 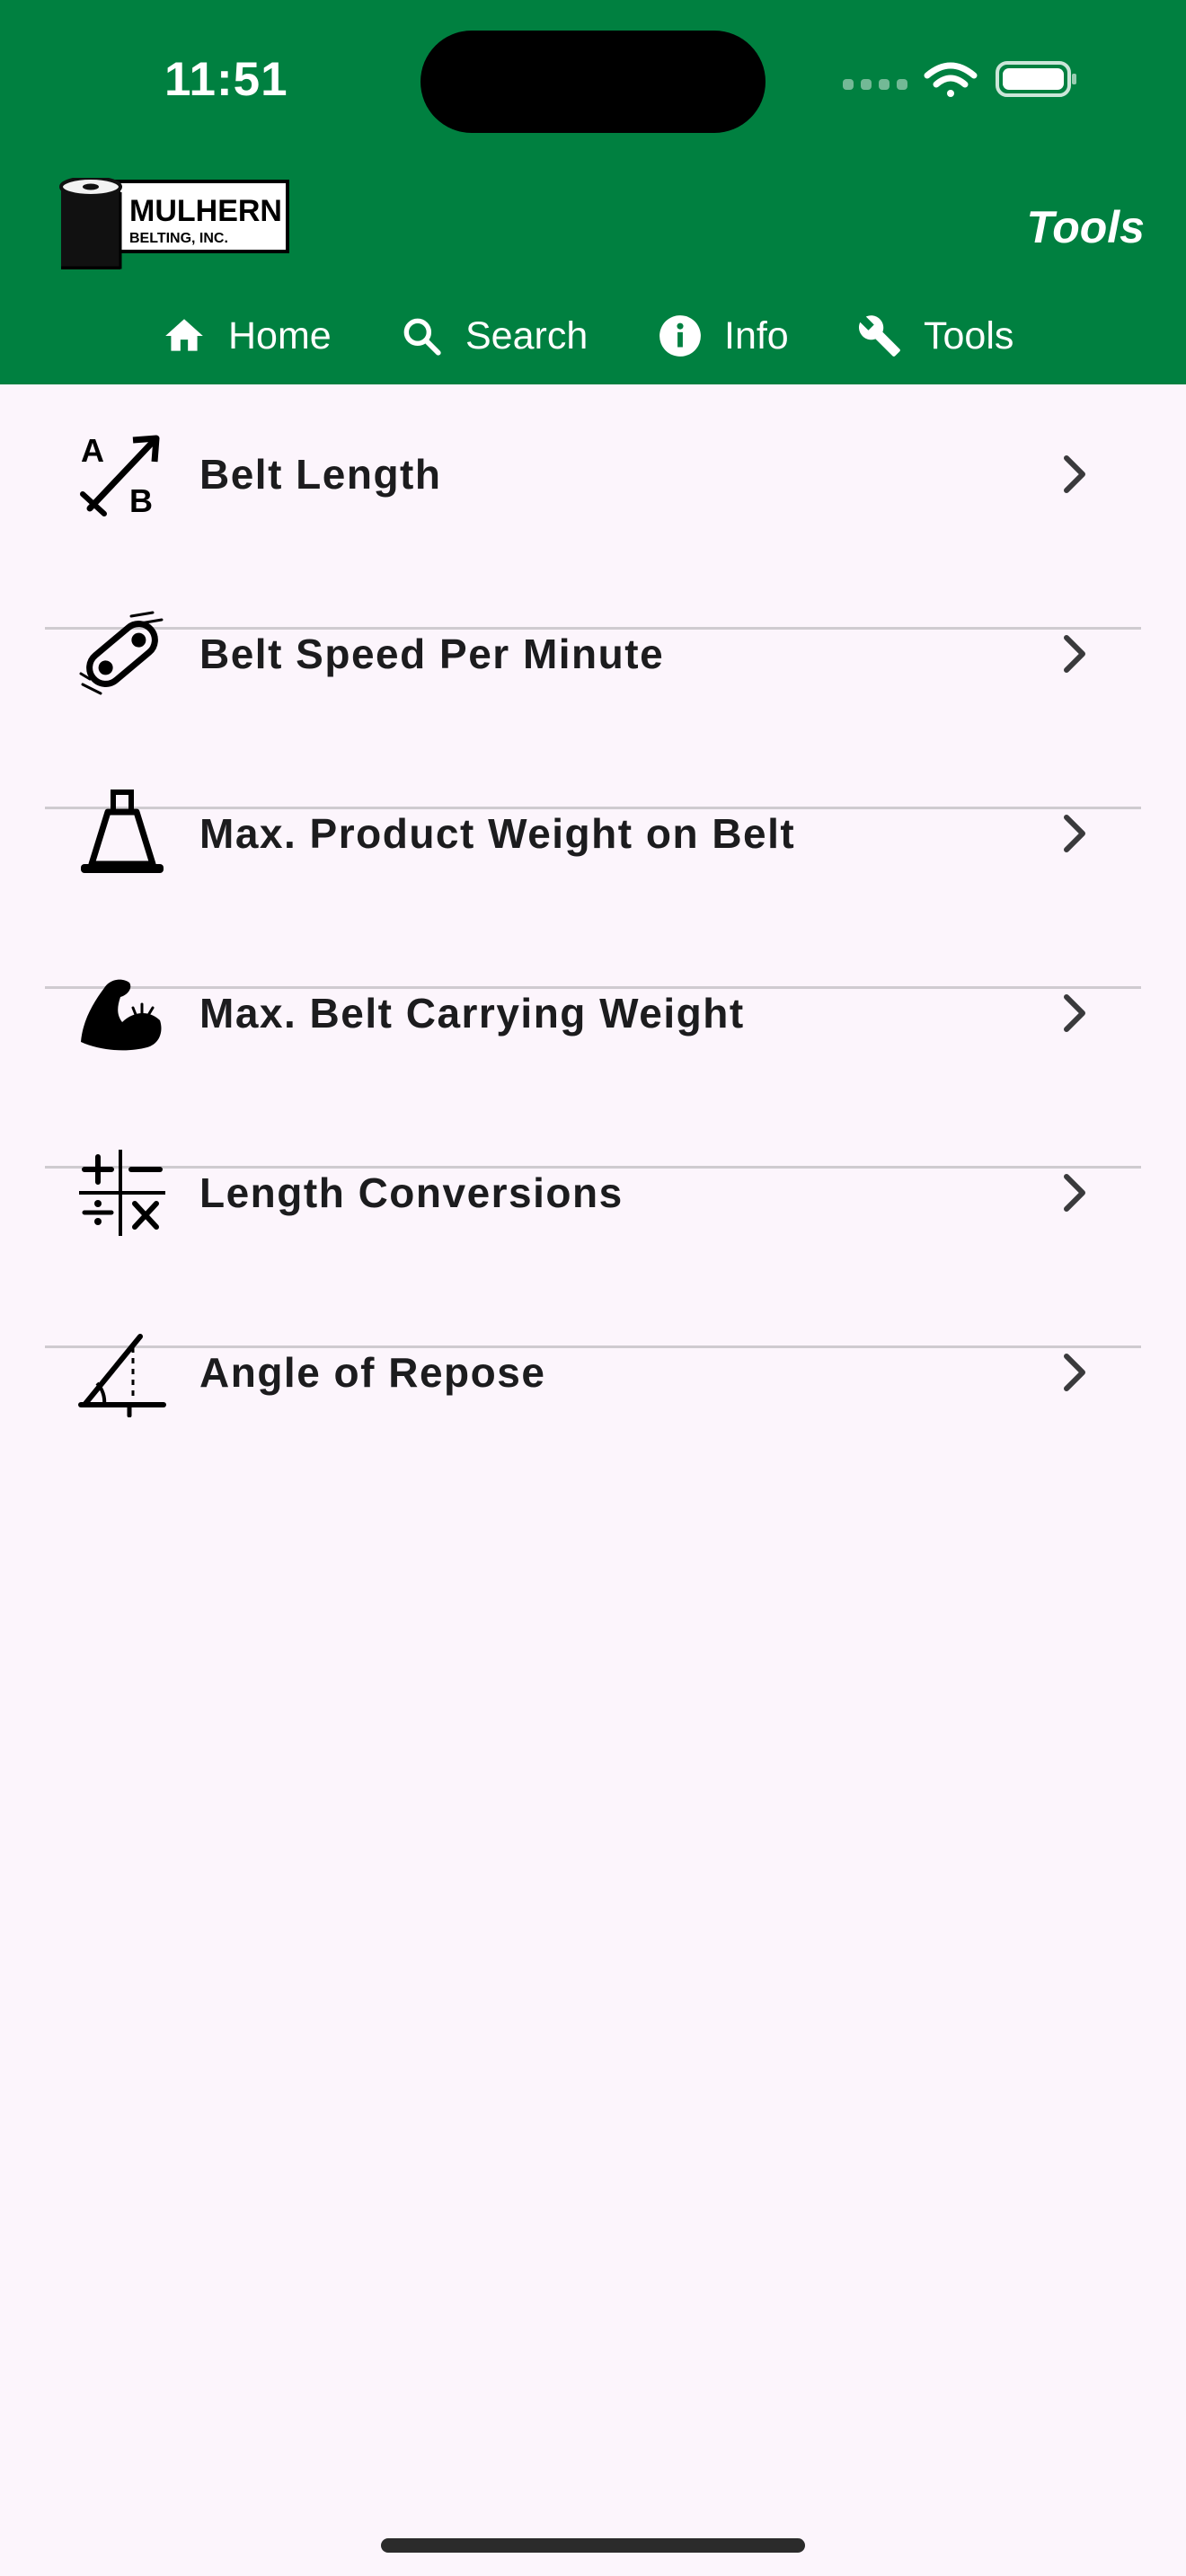 I want to click on ab-arrow-icon: A B, so click(x=120, y=475).